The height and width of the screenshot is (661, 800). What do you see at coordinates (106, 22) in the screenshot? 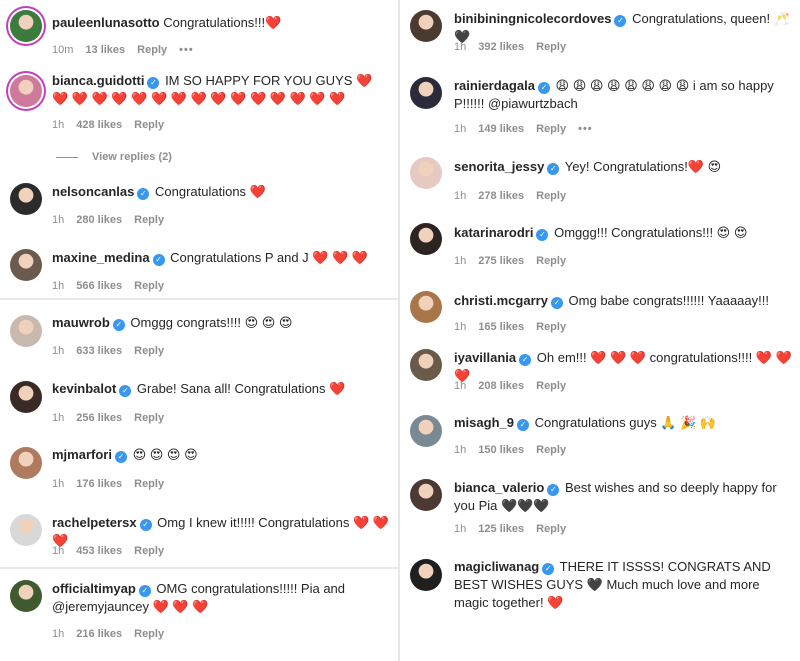
I see `username-link: pauleenlunasotto` at bounding box center [106, 22].